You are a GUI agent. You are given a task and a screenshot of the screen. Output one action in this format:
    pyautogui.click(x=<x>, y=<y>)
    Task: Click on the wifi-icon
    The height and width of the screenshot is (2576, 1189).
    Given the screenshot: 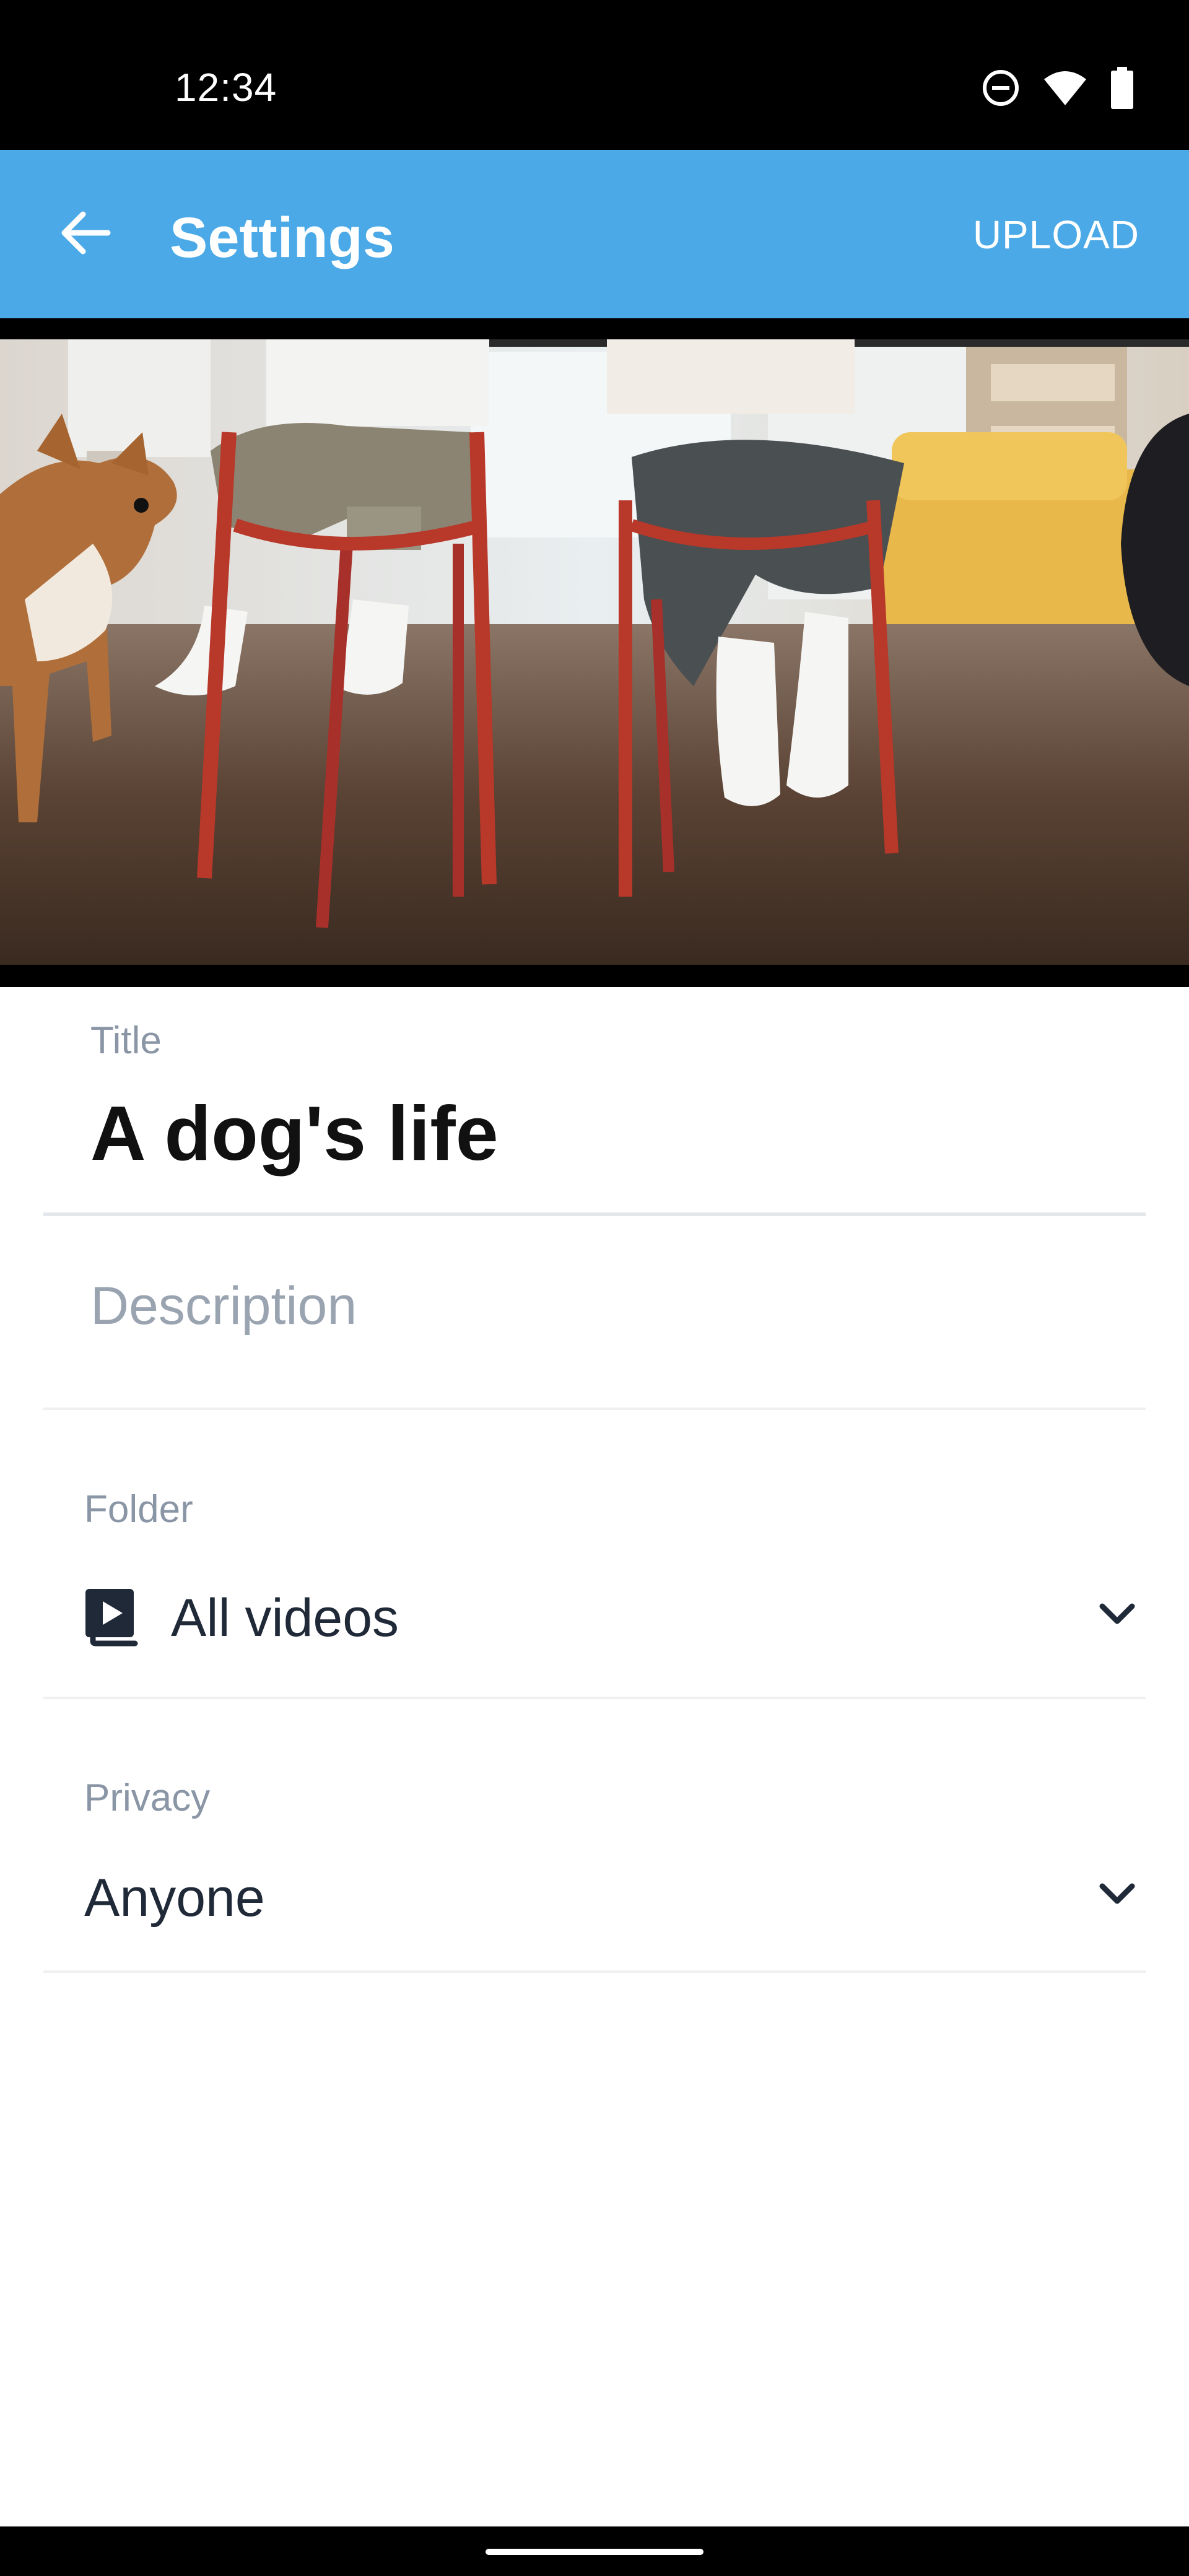 What is the action you would take?
    pyautogui.click(x=1065, y=88)
    